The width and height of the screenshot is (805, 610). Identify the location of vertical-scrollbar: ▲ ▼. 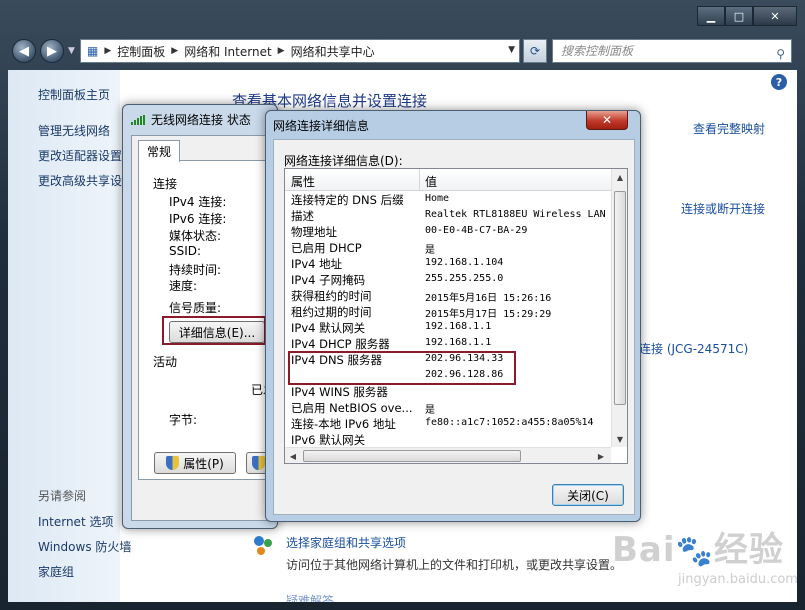
(619, 308).